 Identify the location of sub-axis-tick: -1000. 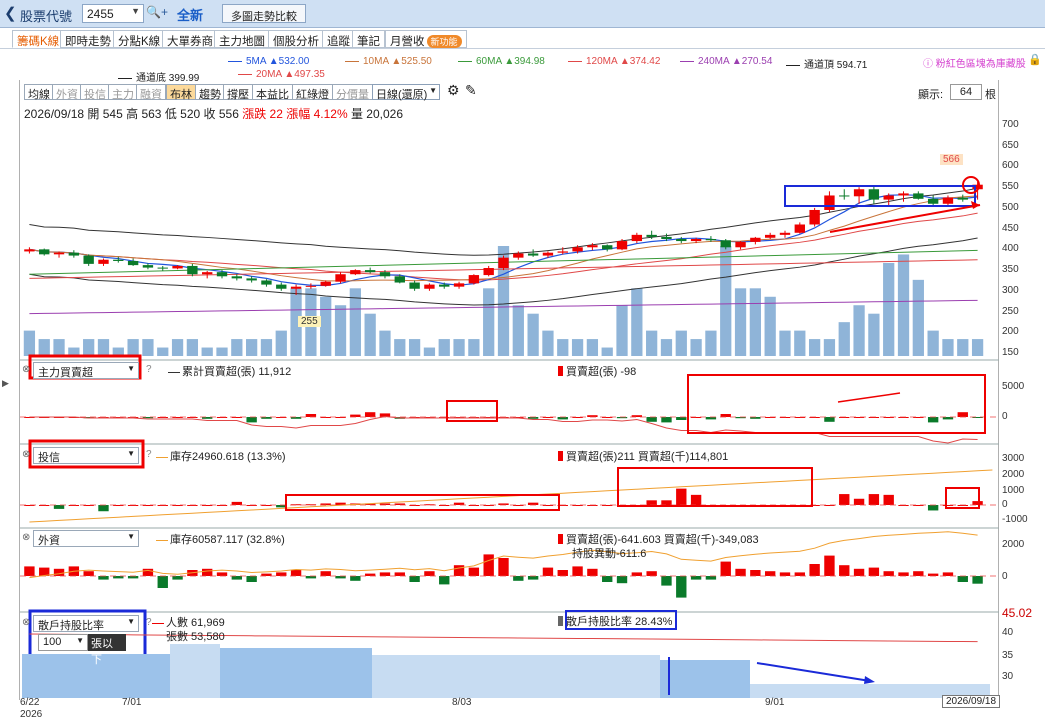
(1015, 519).